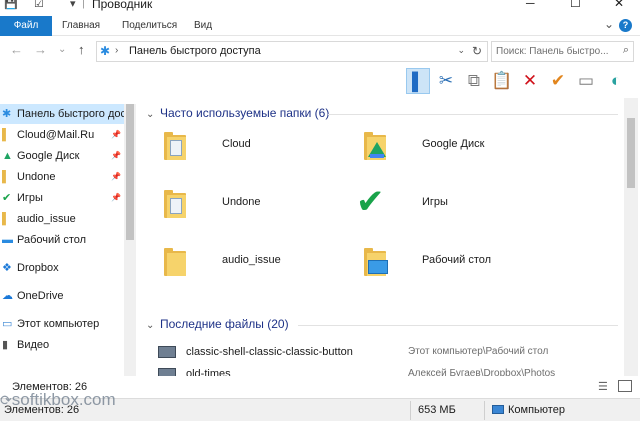 Image resolution: width=640 pixels, height=421 pixels. I want to click on select-check-button: ✔, so click(558, 81).